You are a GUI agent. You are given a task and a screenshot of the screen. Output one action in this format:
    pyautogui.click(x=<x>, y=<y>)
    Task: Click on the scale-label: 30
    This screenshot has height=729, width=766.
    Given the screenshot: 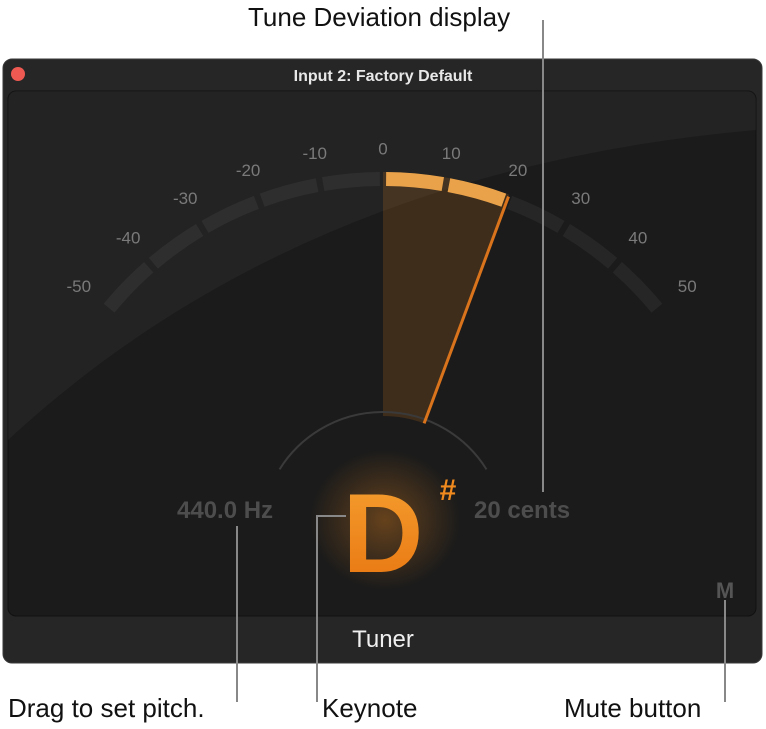 What is the action you would take?
    pyautogui.click(x=580, y=198)
    